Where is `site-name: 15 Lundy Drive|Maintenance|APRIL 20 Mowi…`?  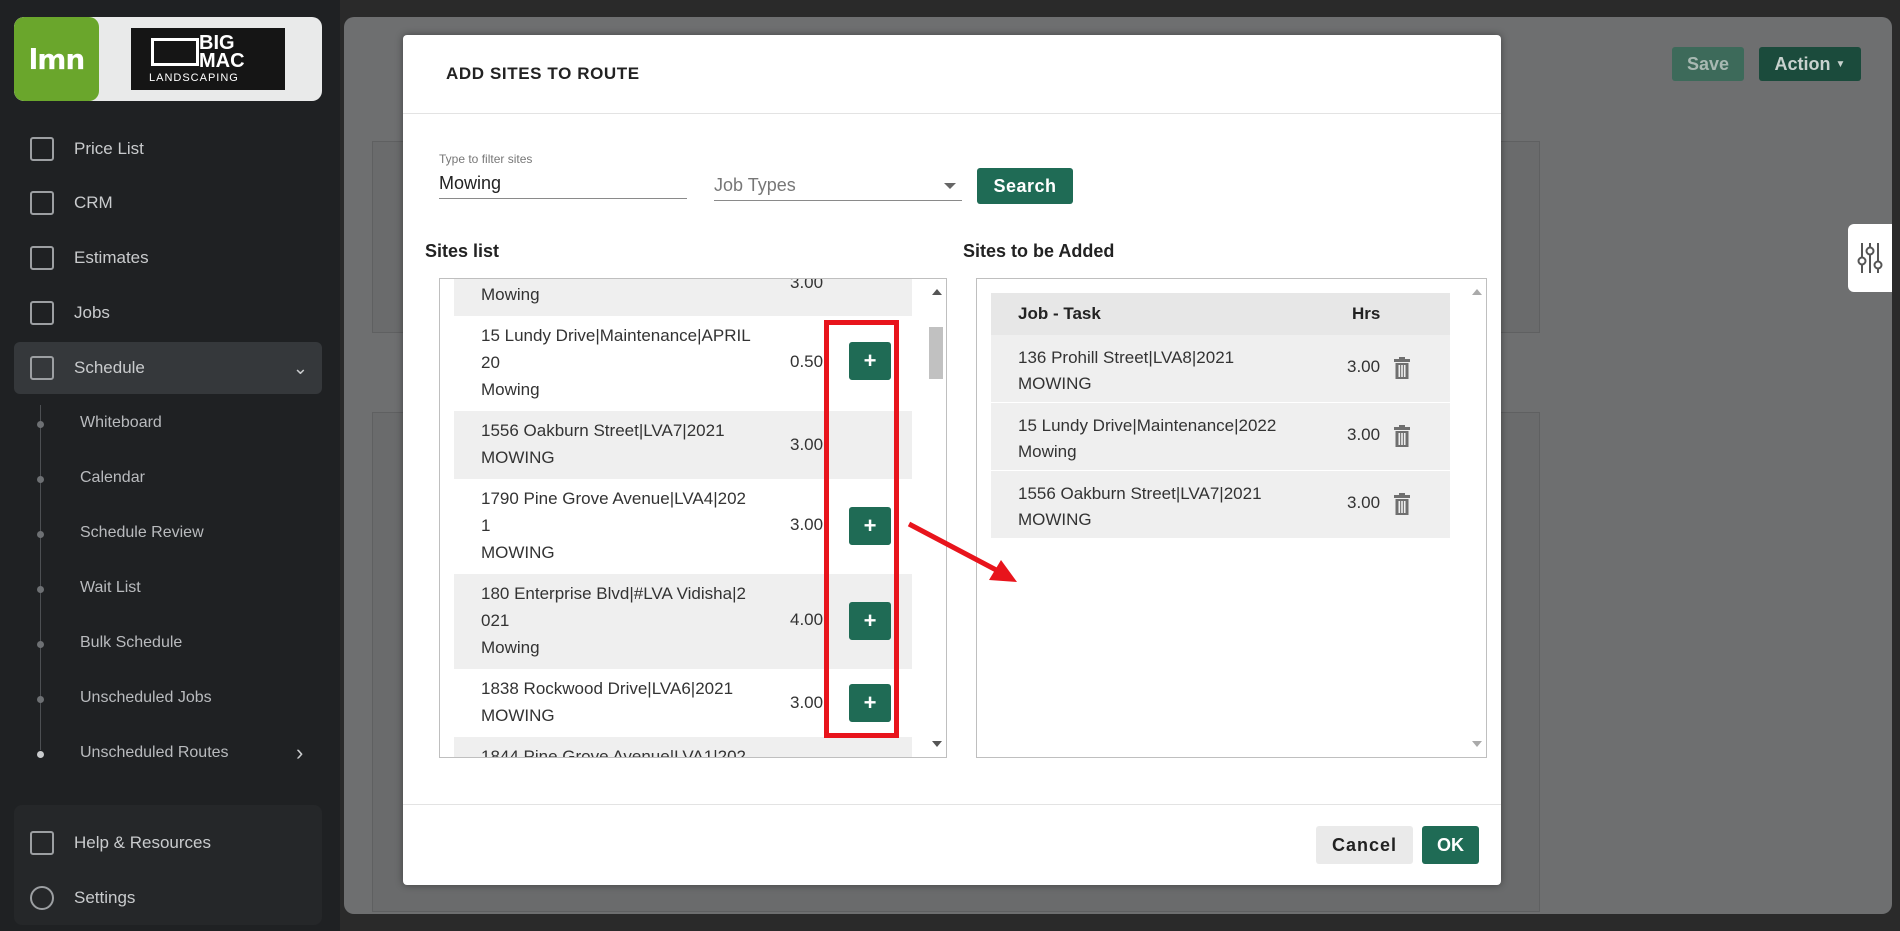 site-name: 15 Lundy Drive|Maintenance|APRIL 20 Mowi… is located at coordinates (616, 362).